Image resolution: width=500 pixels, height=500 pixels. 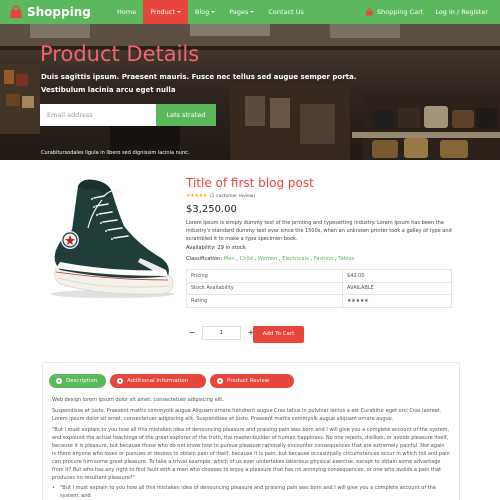 I want to click on email-address-input, so click(x=98, y=115).